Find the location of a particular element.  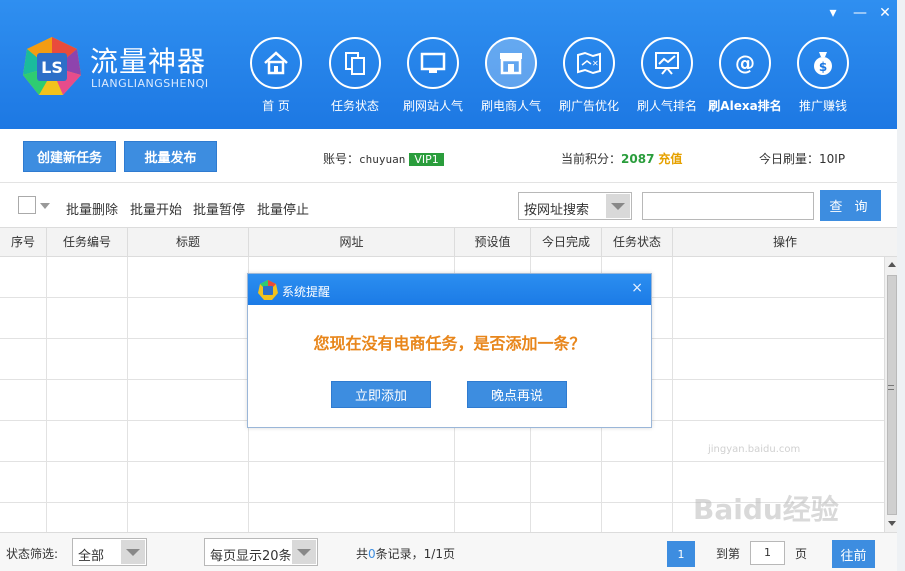

watermark-url: jingyan.baidu.com is located at coordinates (754, 449).